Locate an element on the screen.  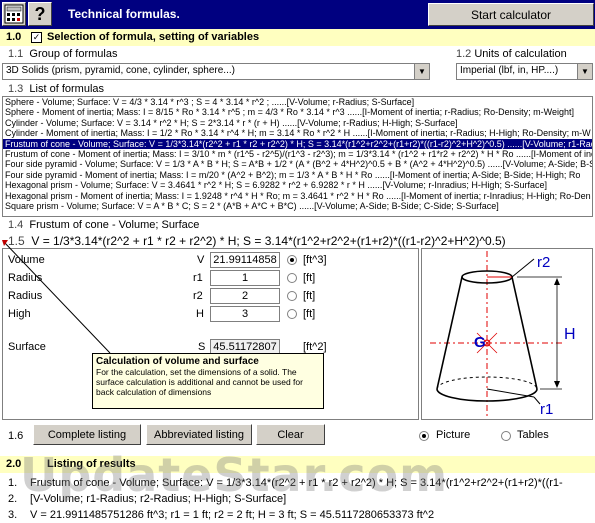
picture-radio-label: Picture is located at coordinates (453, 435).